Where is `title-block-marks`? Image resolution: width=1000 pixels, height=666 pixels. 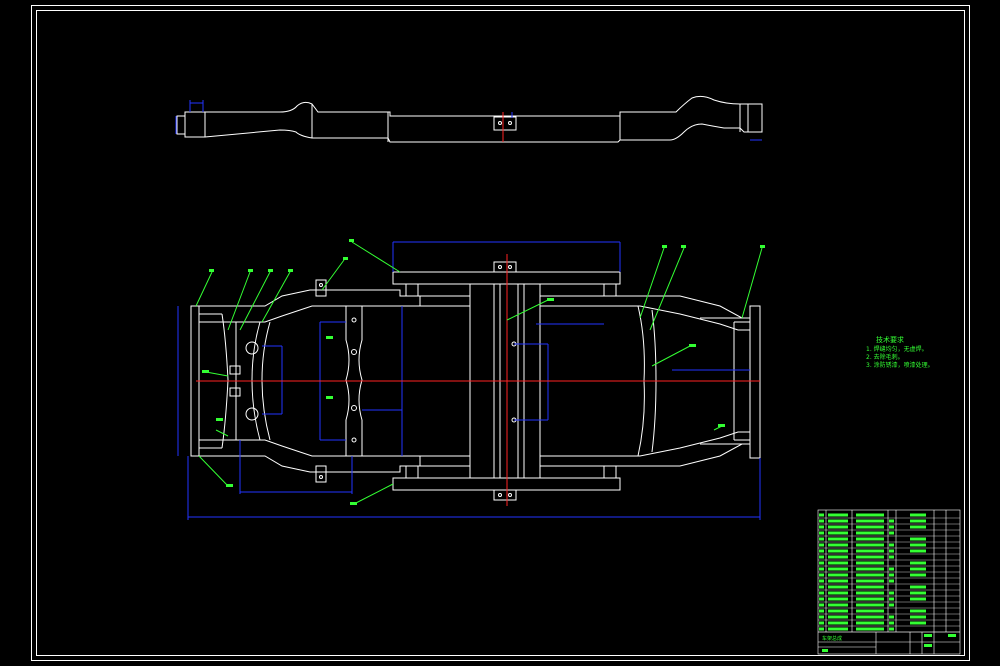 title-block-marks is located at coordinates (889, 643).